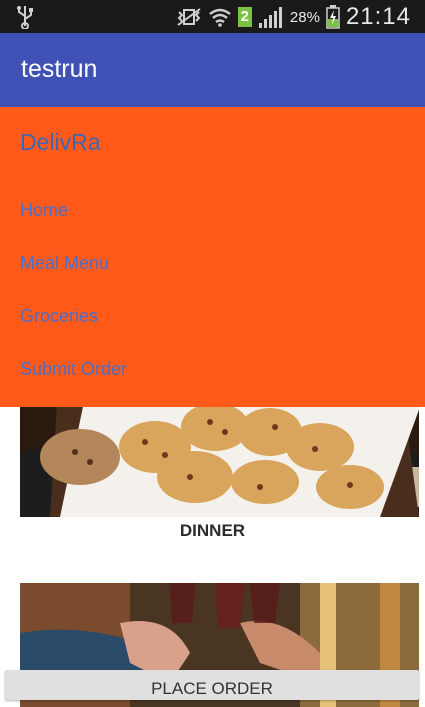 This screenshot has width=425, height=707. I want to click on usb-icon, so click(25, 17).